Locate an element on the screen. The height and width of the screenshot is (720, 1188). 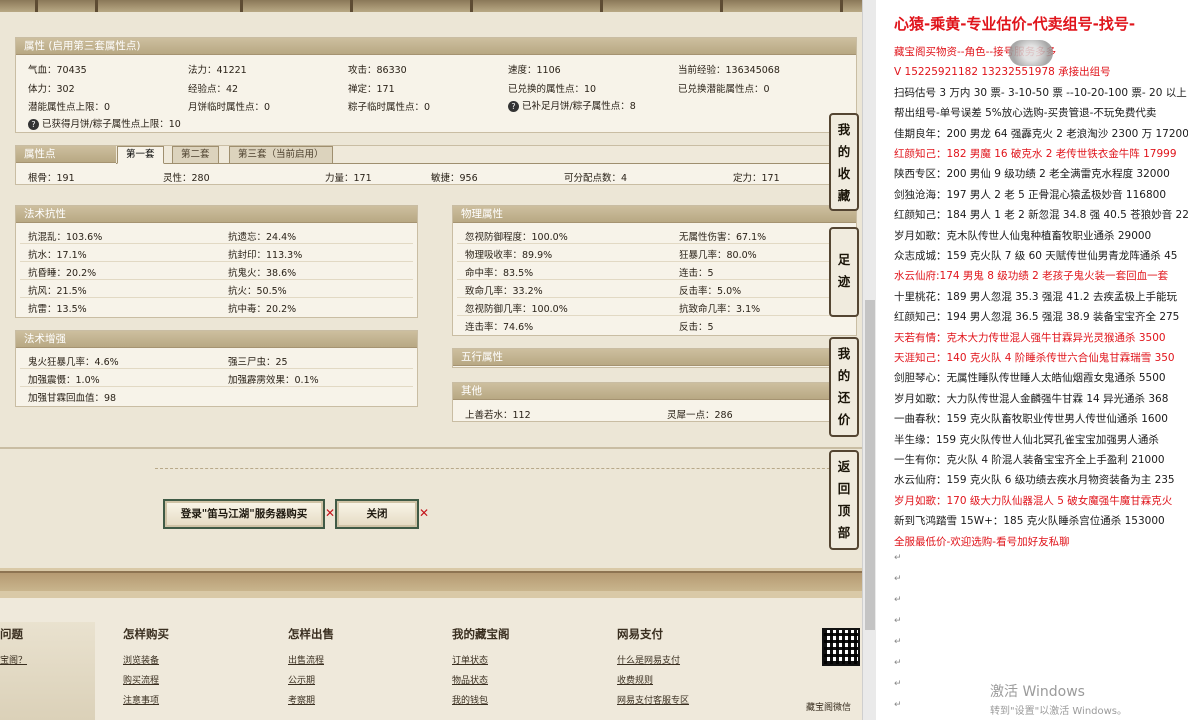
phys-value: 连击率：74.6% is located at coordinates (499, 327).